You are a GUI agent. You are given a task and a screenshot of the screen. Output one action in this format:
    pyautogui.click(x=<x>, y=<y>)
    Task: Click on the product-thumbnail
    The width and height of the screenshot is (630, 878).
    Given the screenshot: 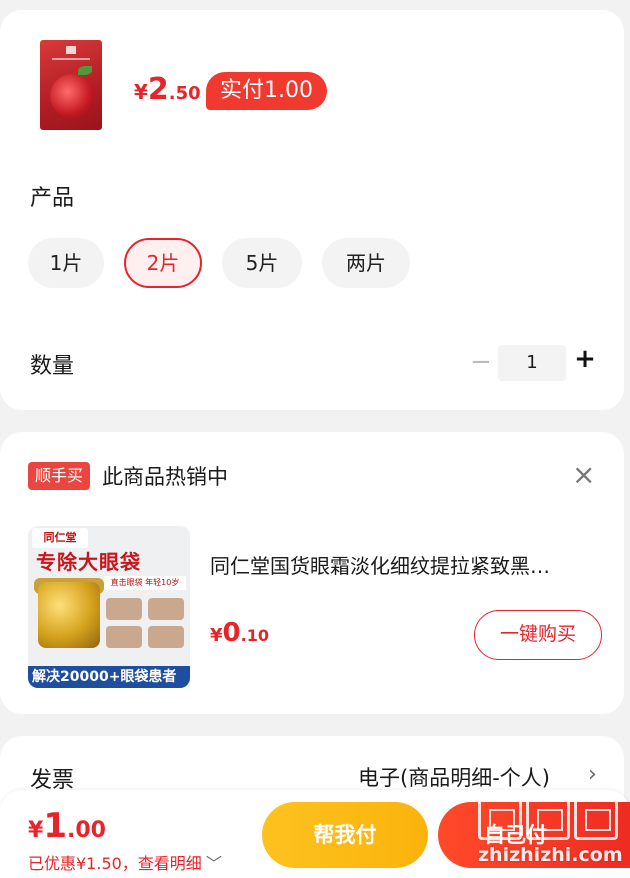 What is the action you would take?
    pyautogui.click(x=71, y=85)
    